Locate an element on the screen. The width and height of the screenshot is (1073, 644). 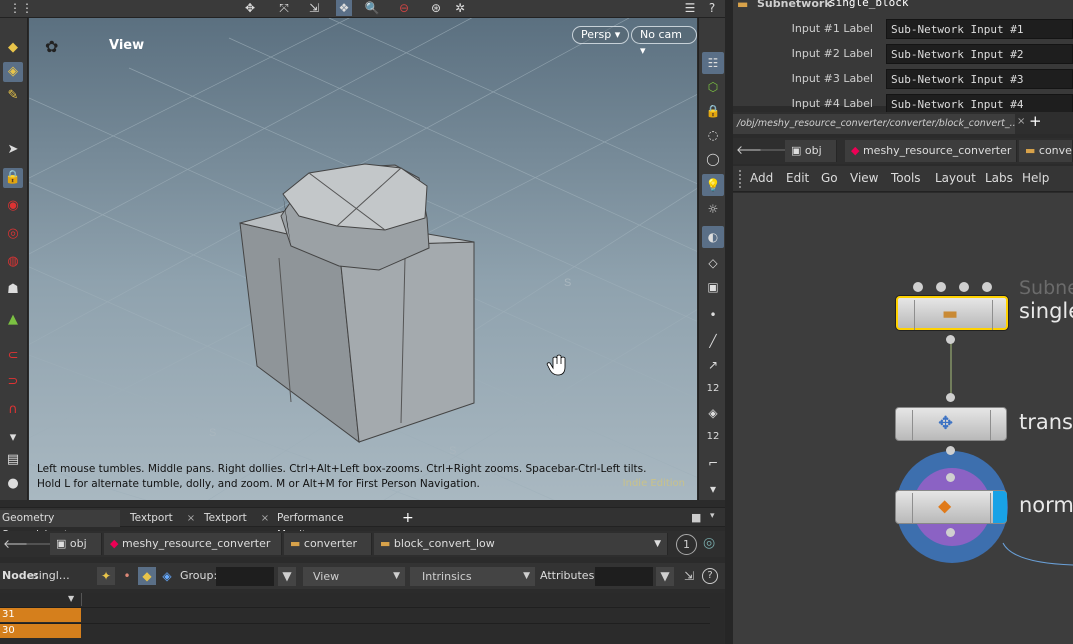
record-icon: ⊖ is located at coordinates (404, 8).